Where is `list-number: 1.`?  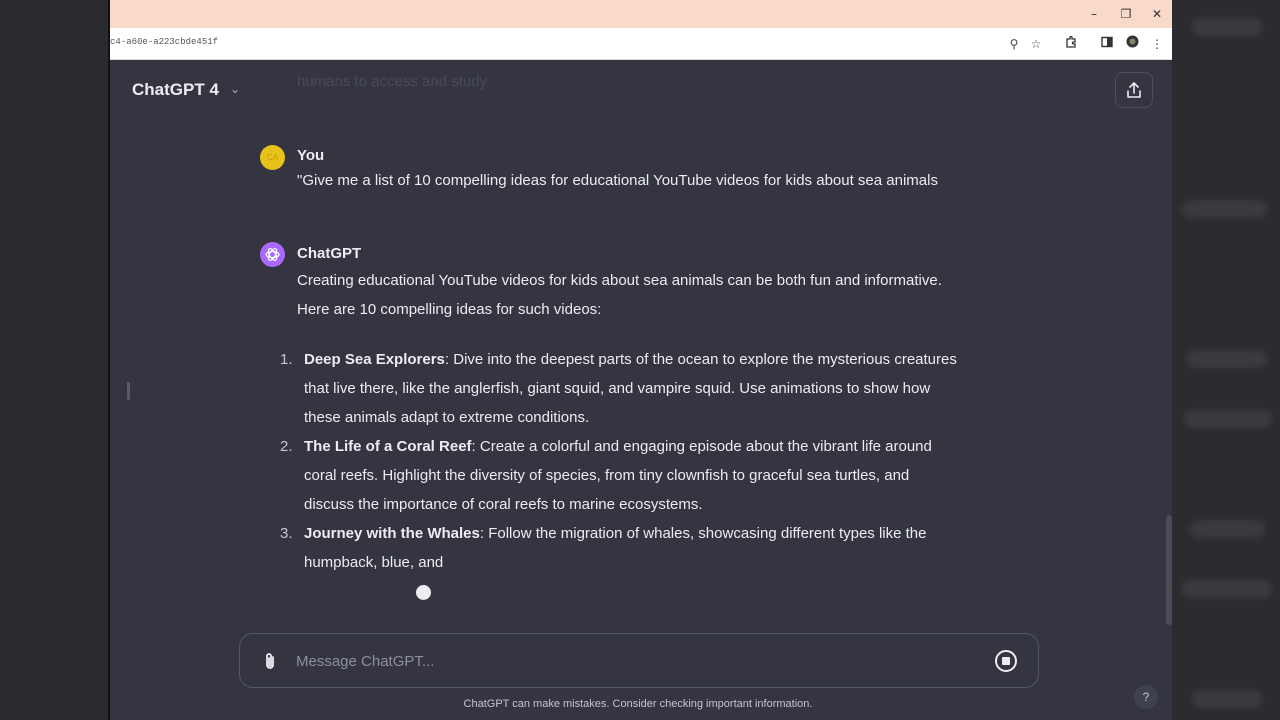
list-number: 1. is located at coordinates (286, 359).